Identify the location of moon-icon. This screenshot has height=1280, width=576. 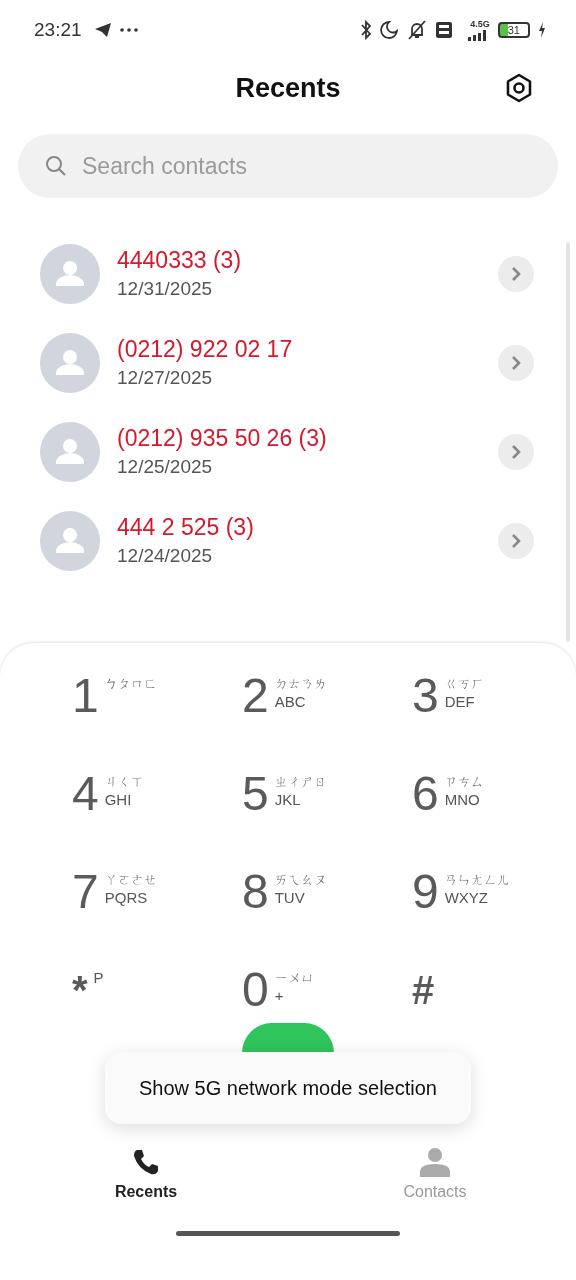
(388, 30).